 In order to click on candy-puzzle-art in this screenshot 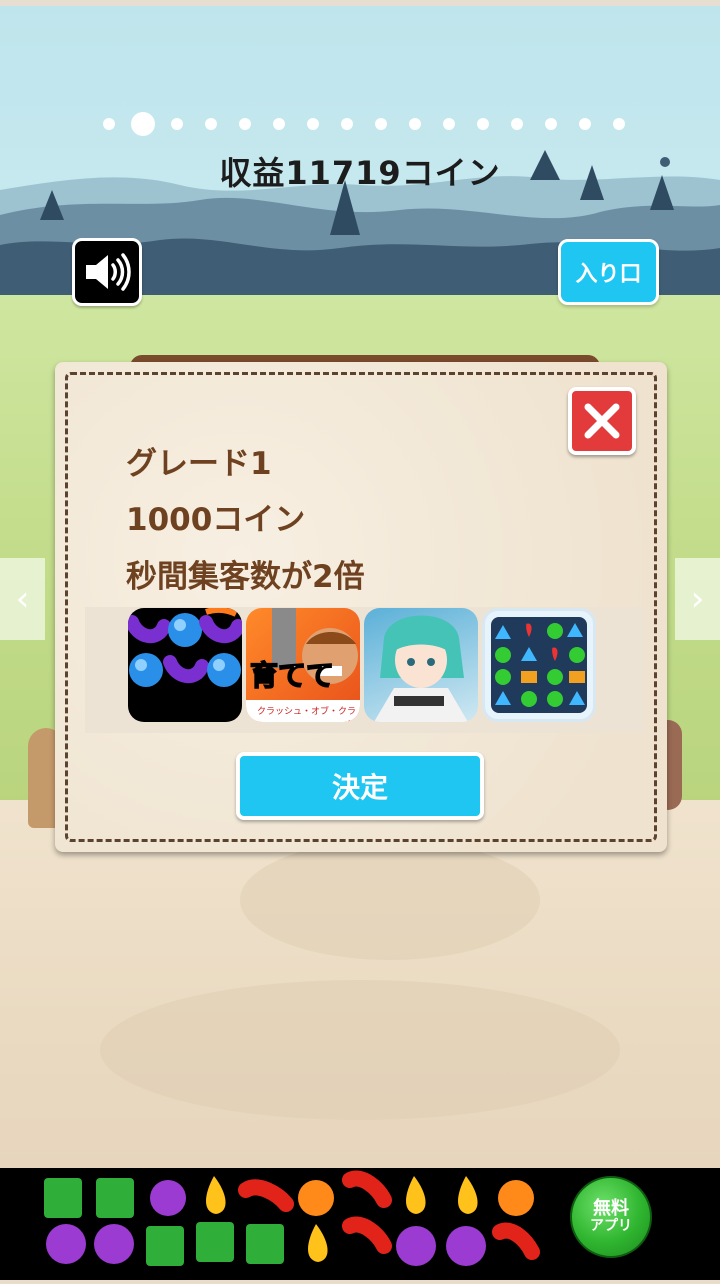, I will do `click(185, 647)`.